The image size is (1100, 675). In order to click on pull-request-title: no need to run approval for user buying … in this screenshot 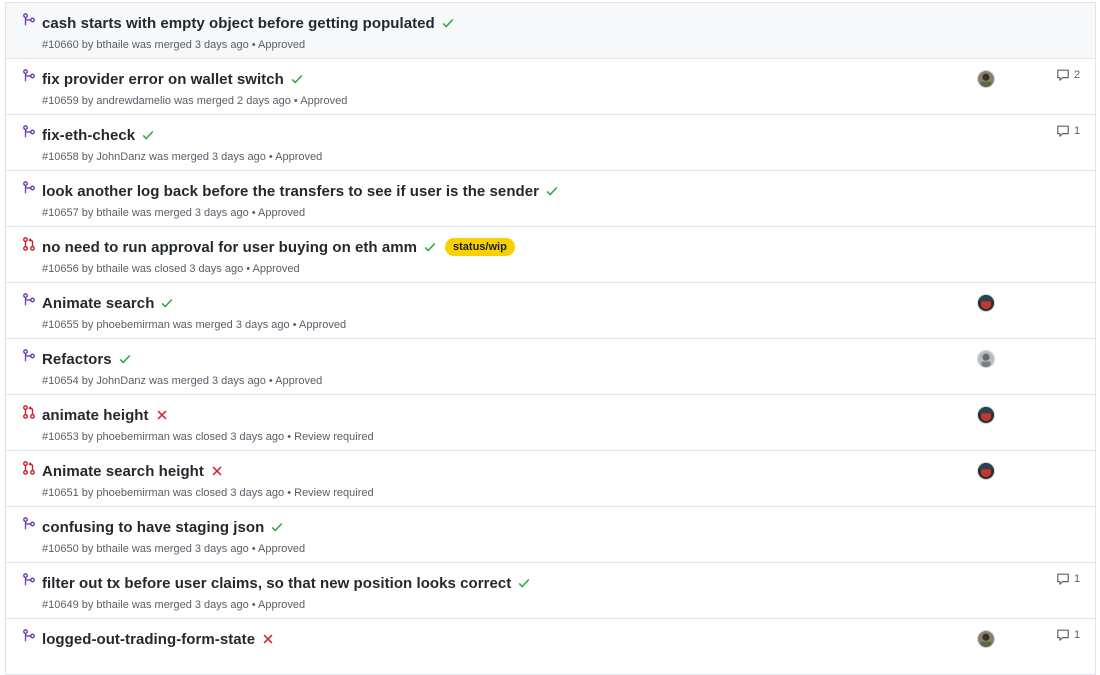, I will do `click(229, 247)`.